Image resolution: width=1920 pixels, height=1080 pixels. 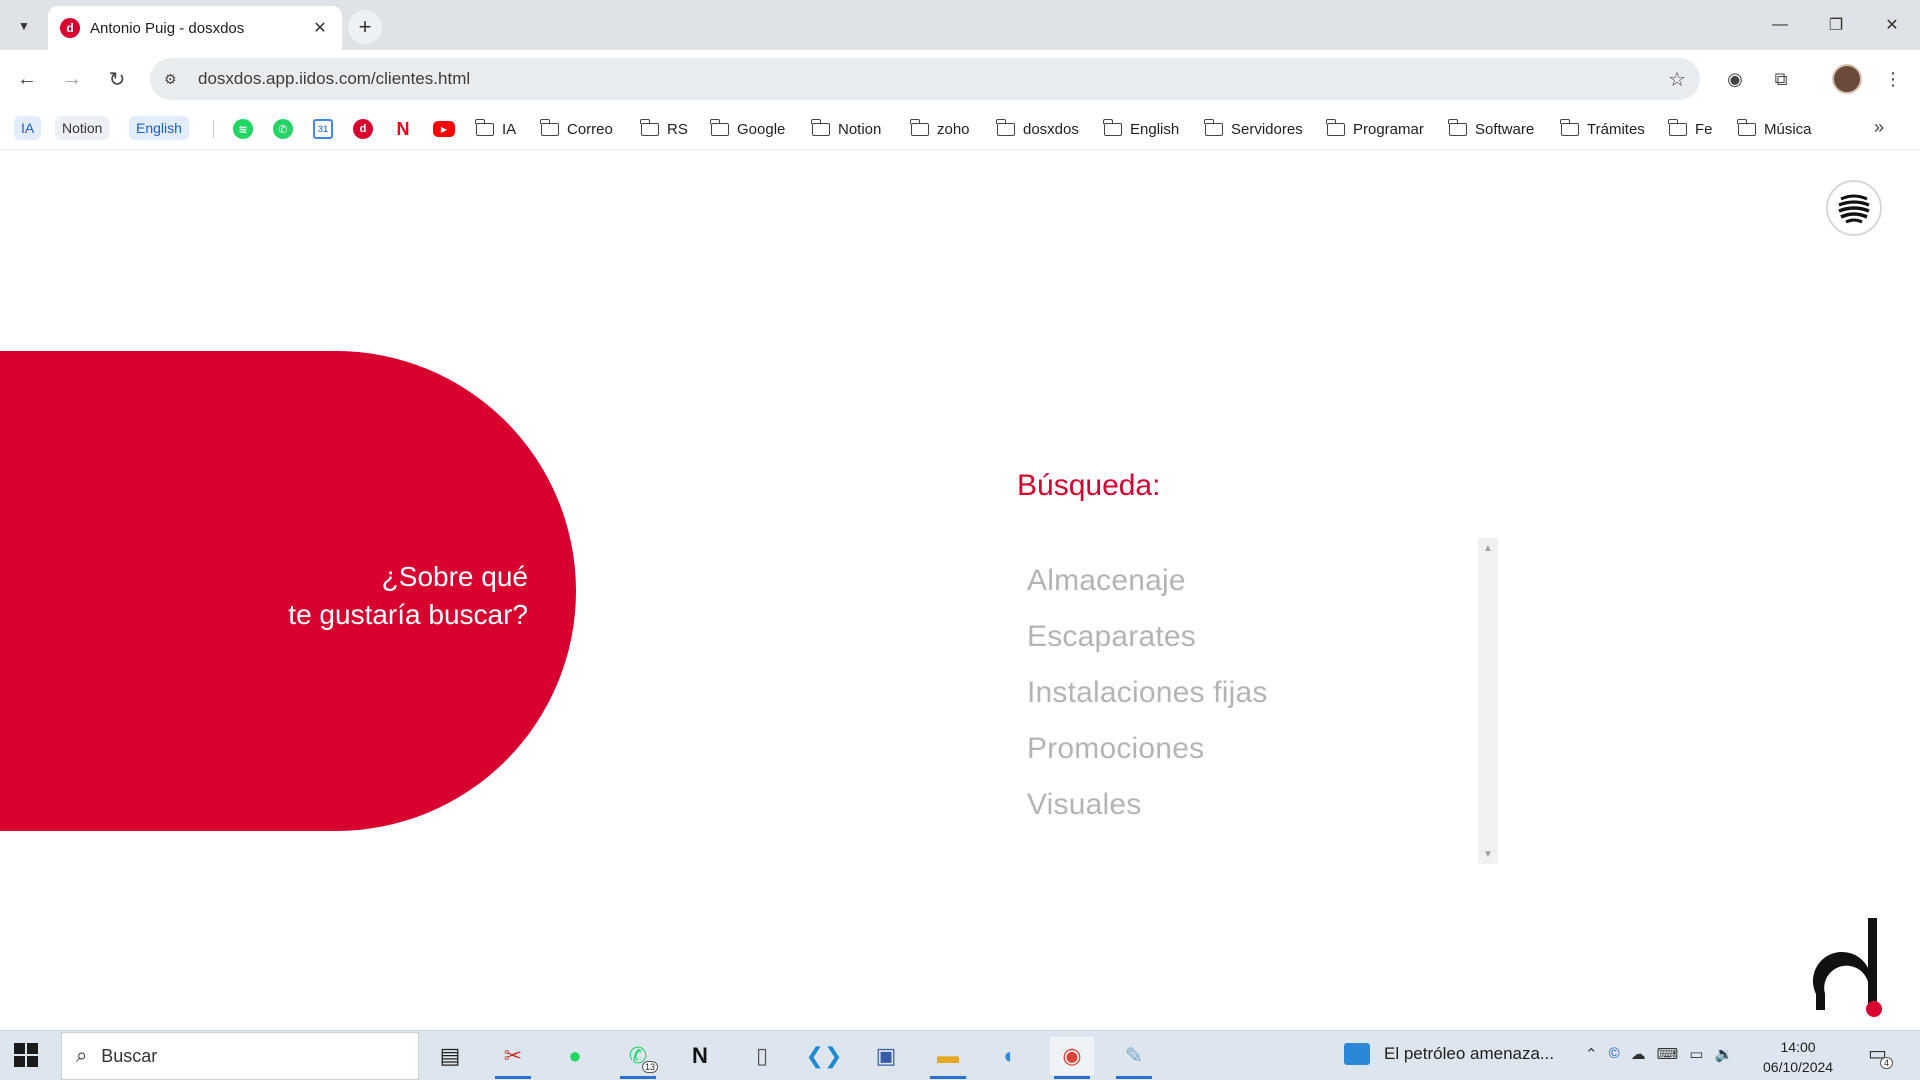 What do you see at coordinates (1614, 1054) in the screenshot?
I see `vpn-icon: ©` at bounding box center [1614, 1054].